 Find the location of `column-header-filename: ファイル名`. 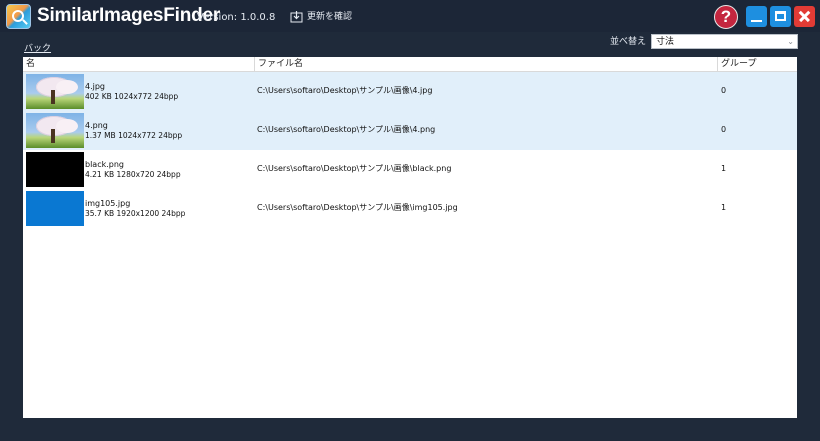

column-header-filename: ファイル名 is located at coordinates (485, 64).